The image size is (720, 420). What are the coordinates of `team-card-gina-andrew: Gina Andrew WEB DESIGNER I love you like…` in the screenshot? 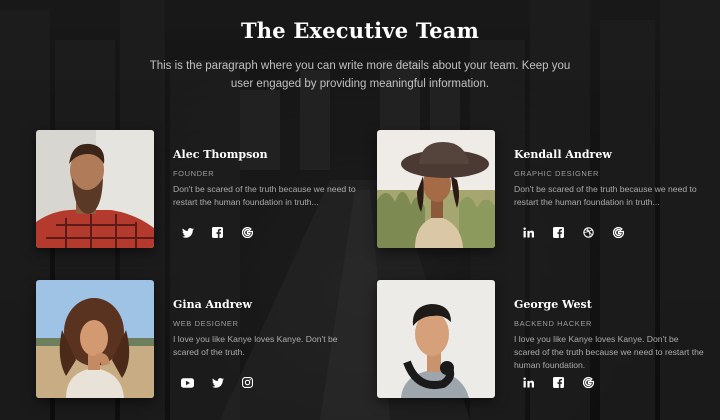 It's located at (201, 339).